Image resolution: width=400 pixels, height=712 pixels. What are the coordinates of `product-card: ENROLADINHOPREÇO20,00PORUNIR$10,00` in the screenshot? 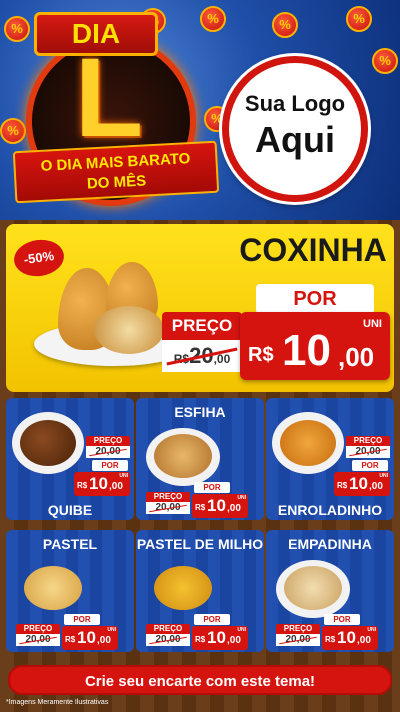 It's located at (330, 459).